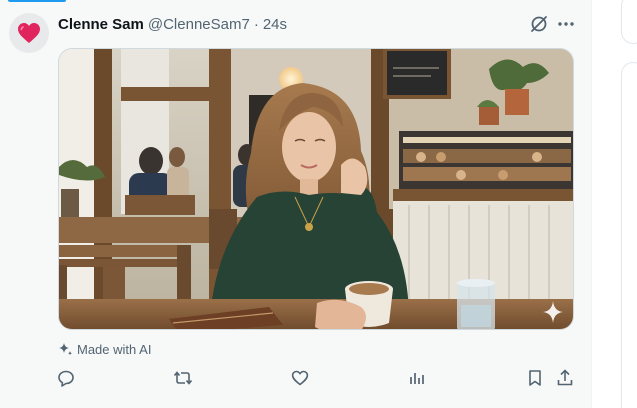 The width and height of the screenshot is (637, 408). I want to click on bookmark-icon, so click(535, 378).